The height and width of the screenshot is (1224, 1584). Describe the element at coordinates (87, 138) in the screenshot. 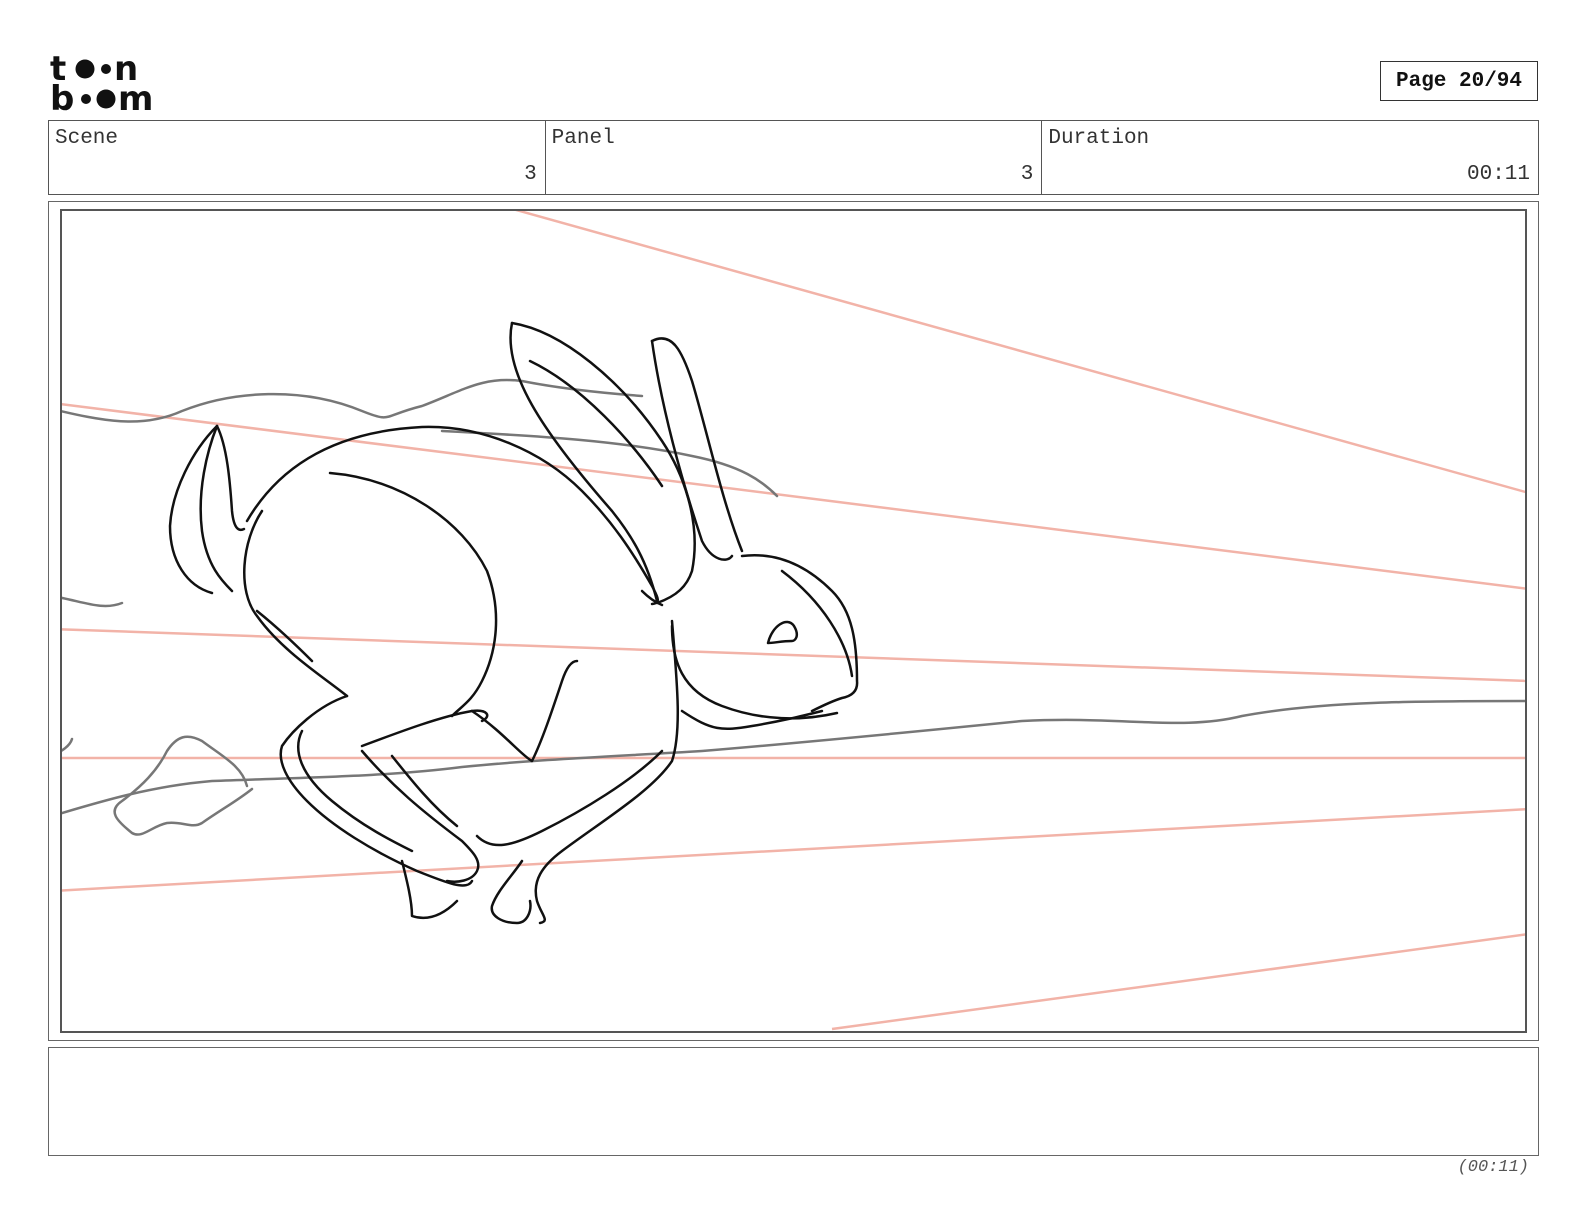

I see `scene-label: Scene` at that location.